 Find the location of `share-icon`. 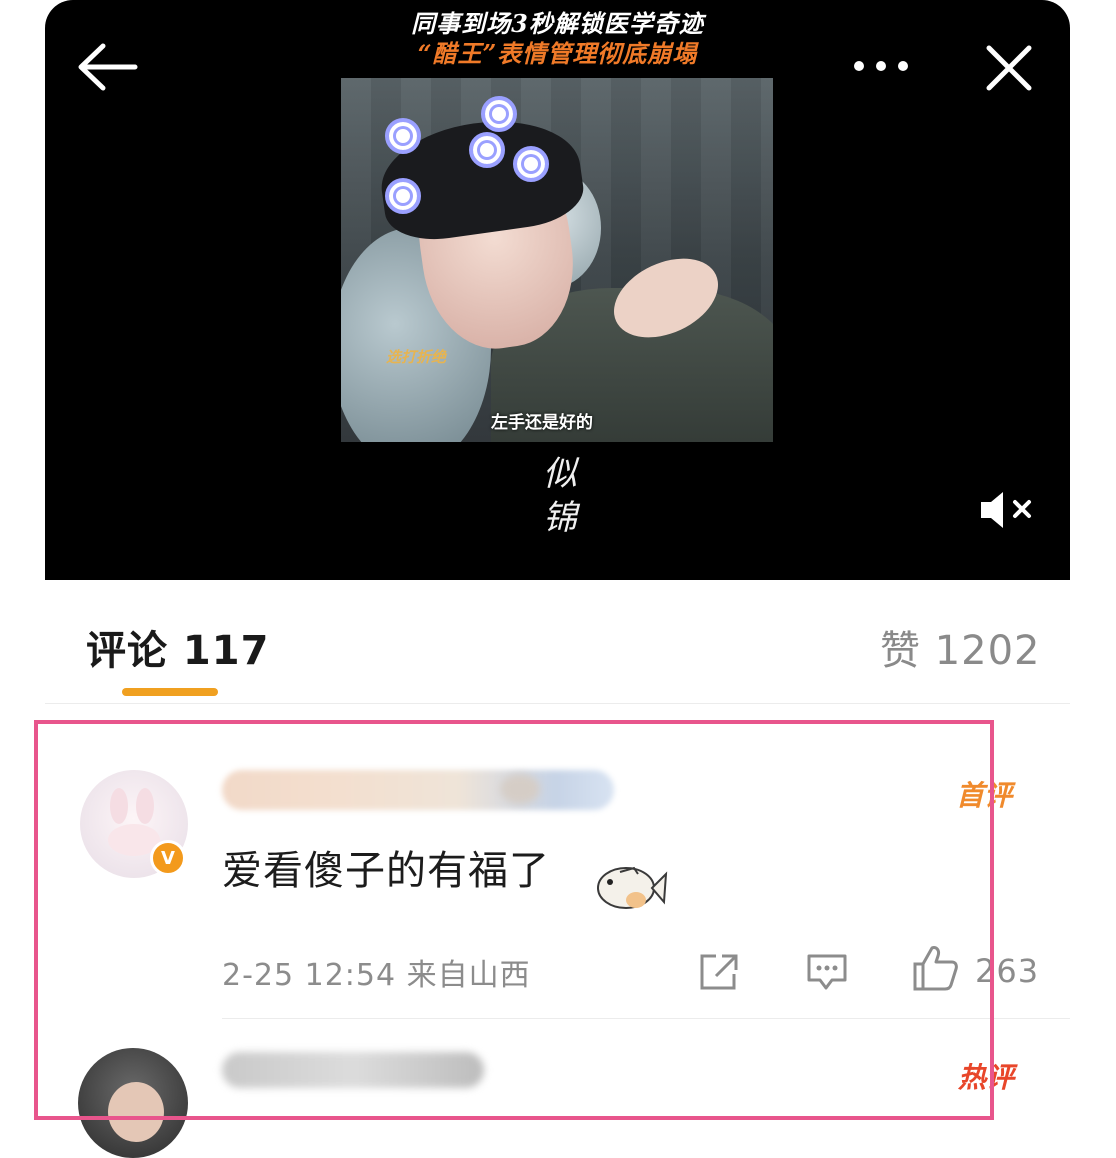

share-icon is located at coordinates (719, 972).